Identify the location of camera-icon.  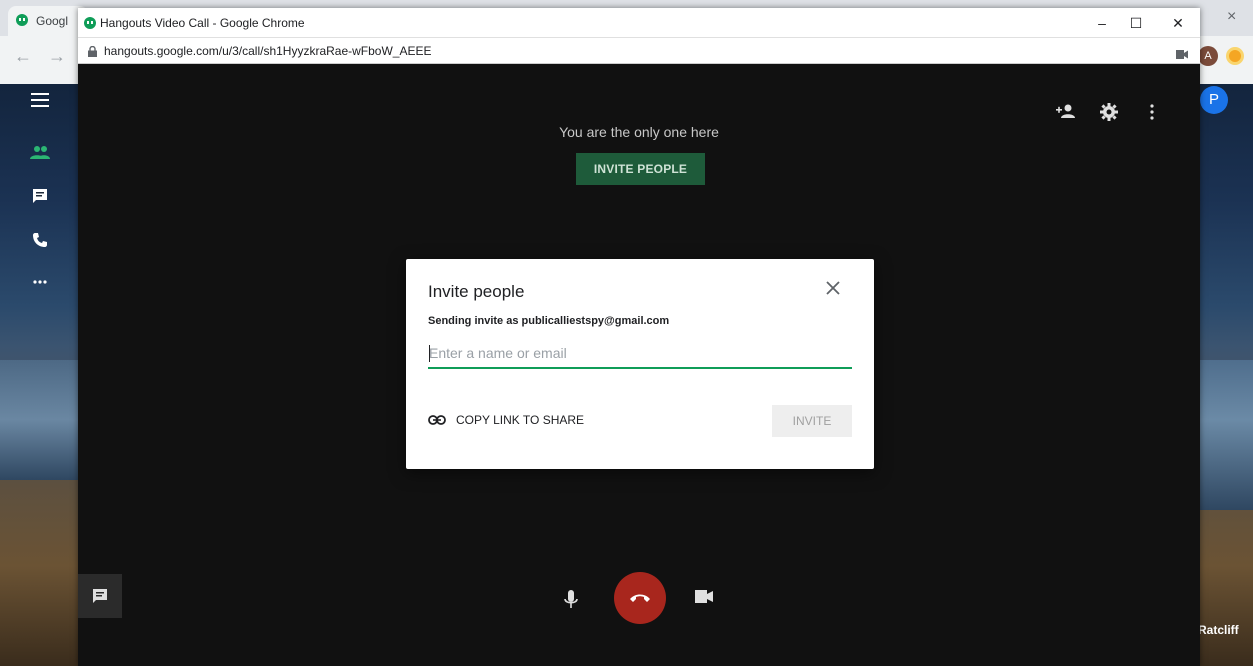
(704, 599).